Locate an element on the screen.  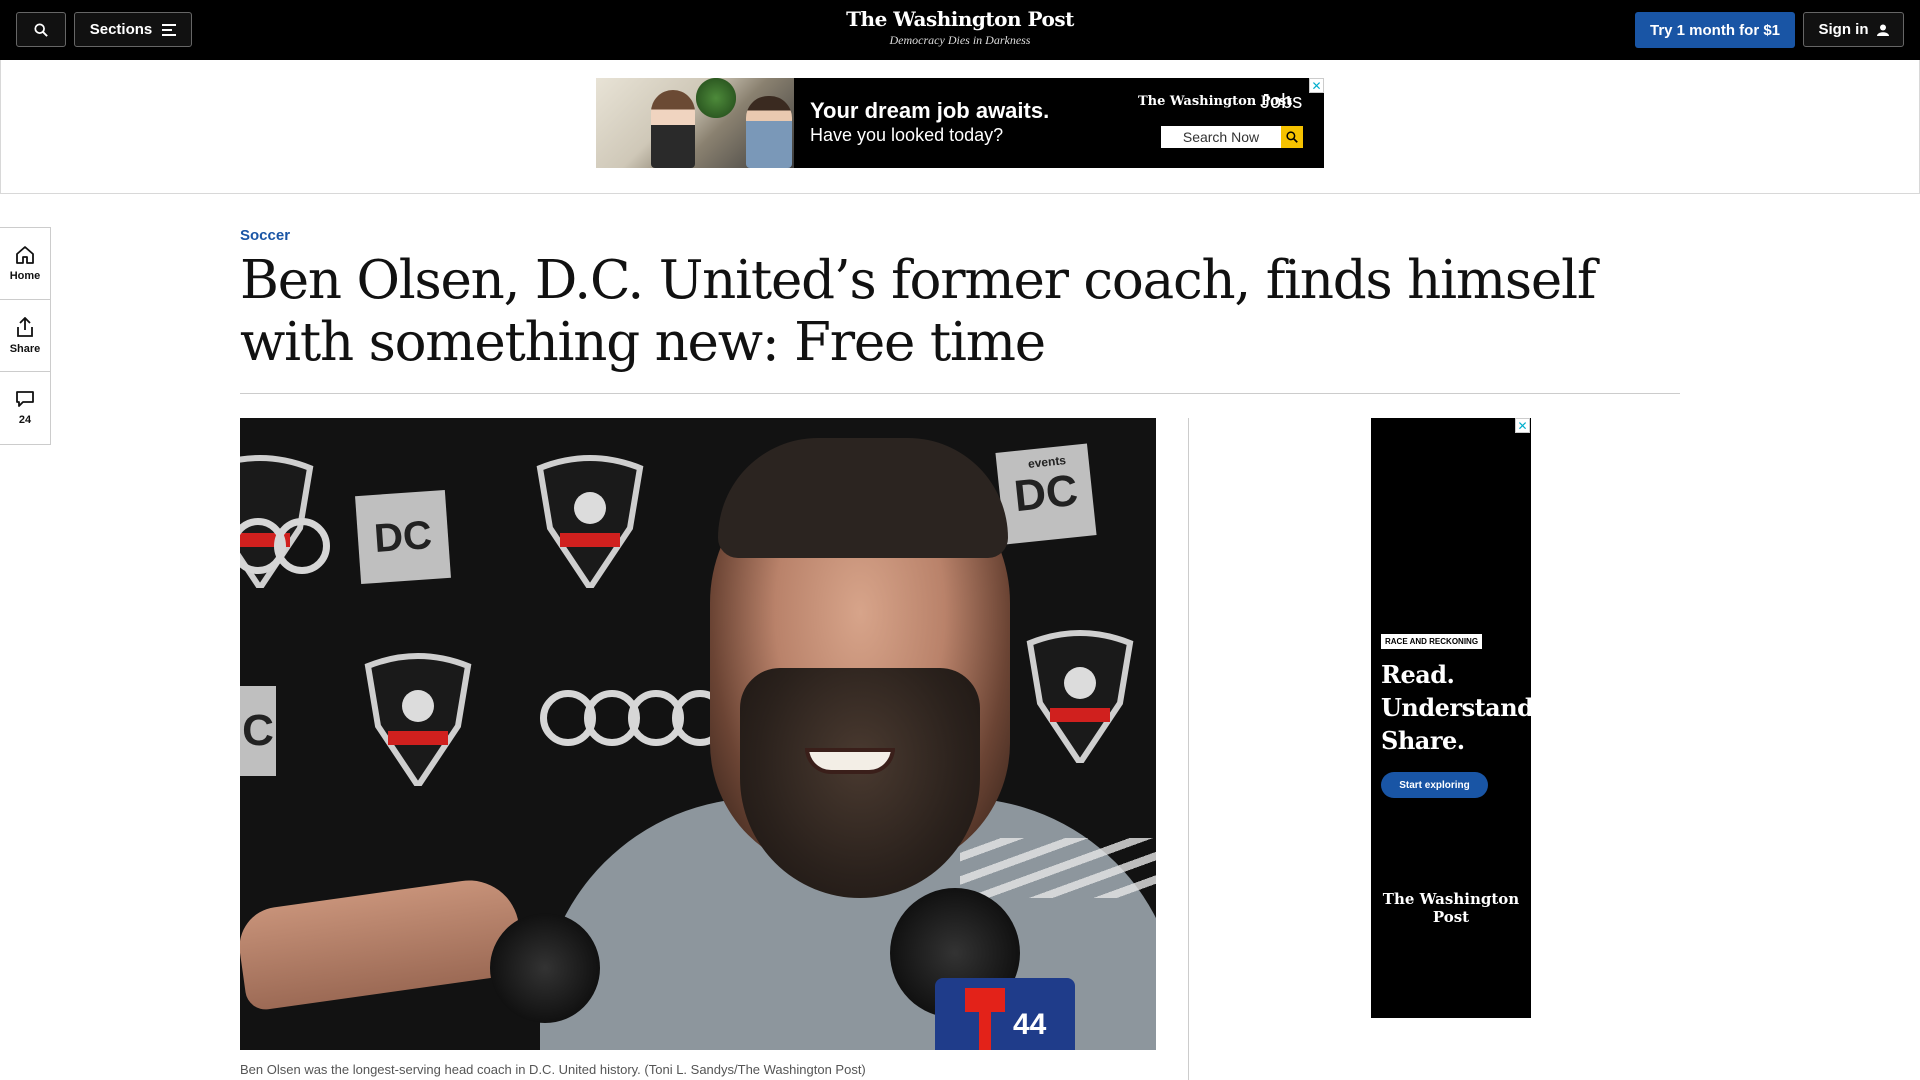
ad-photo-plant is located at coordinates (716, 98).